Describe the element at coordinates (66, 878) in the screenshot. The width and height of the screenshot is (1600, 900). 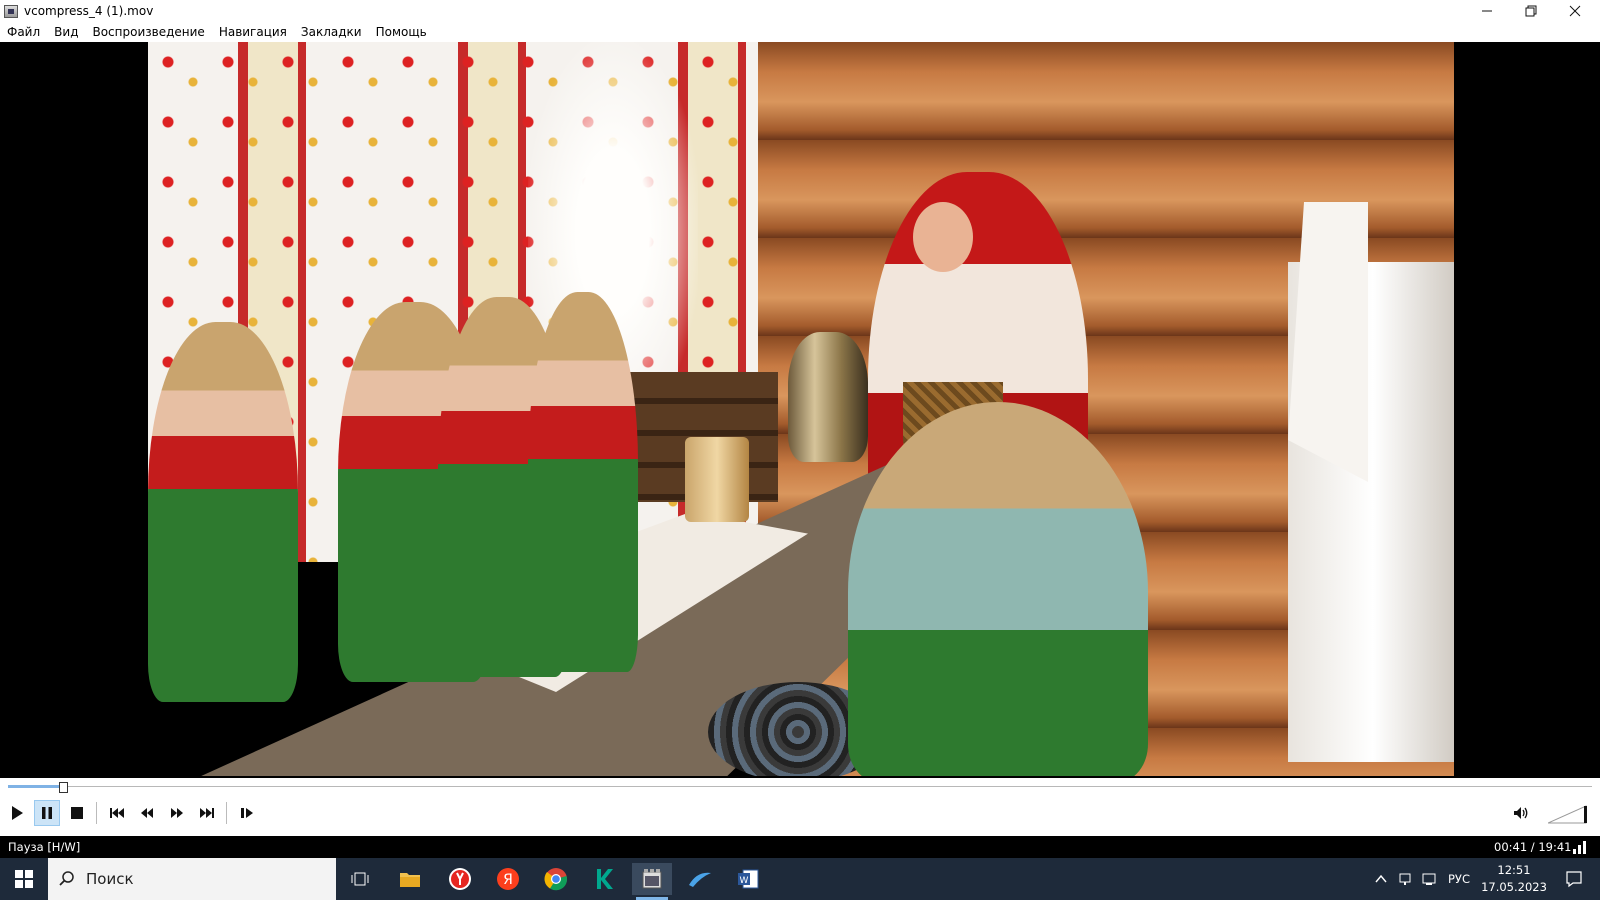
I see `search-icon` at that location.